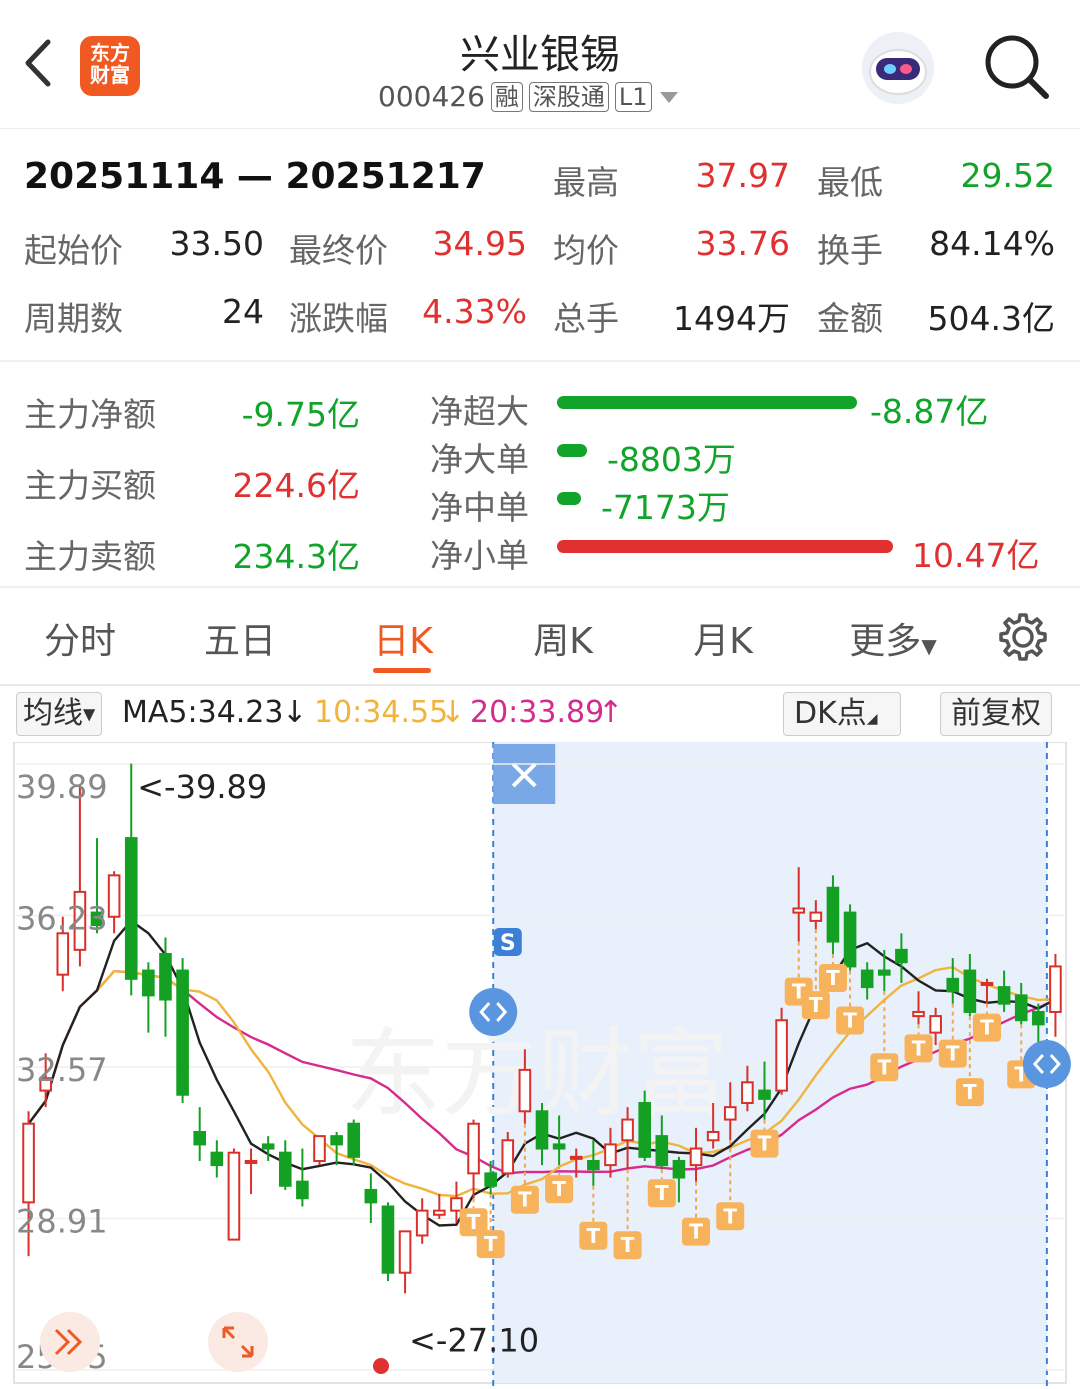 This screenshot has width=1080, height=1389. Describe the element at coordinates (992, 243) in the screenshot. I see `turnover-value: 84.14%` at that location.